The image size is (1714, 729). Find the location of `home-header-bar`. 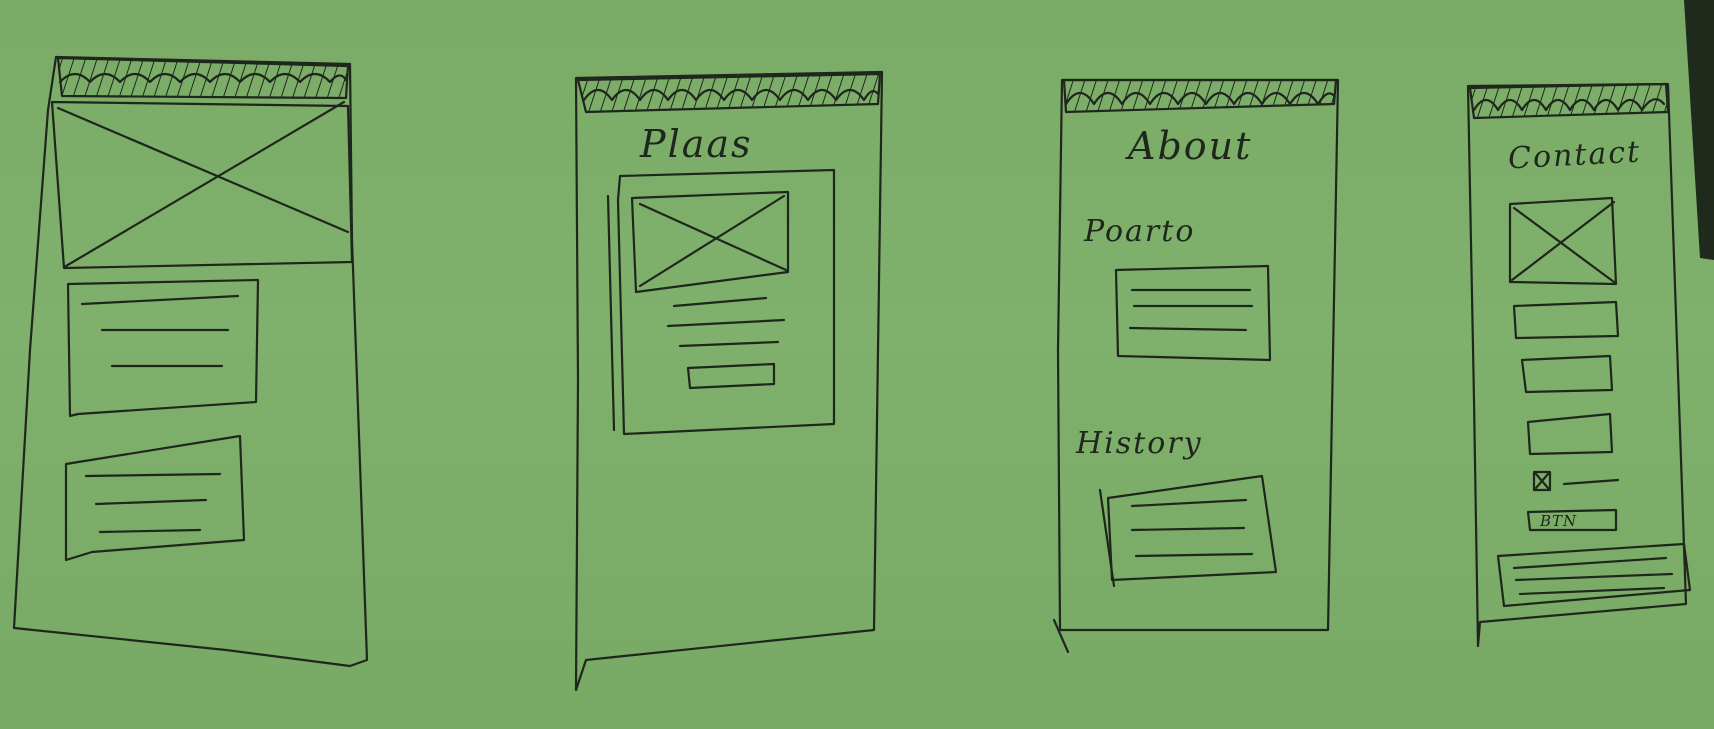

home-header-bar is located at coordinates (203, 78).